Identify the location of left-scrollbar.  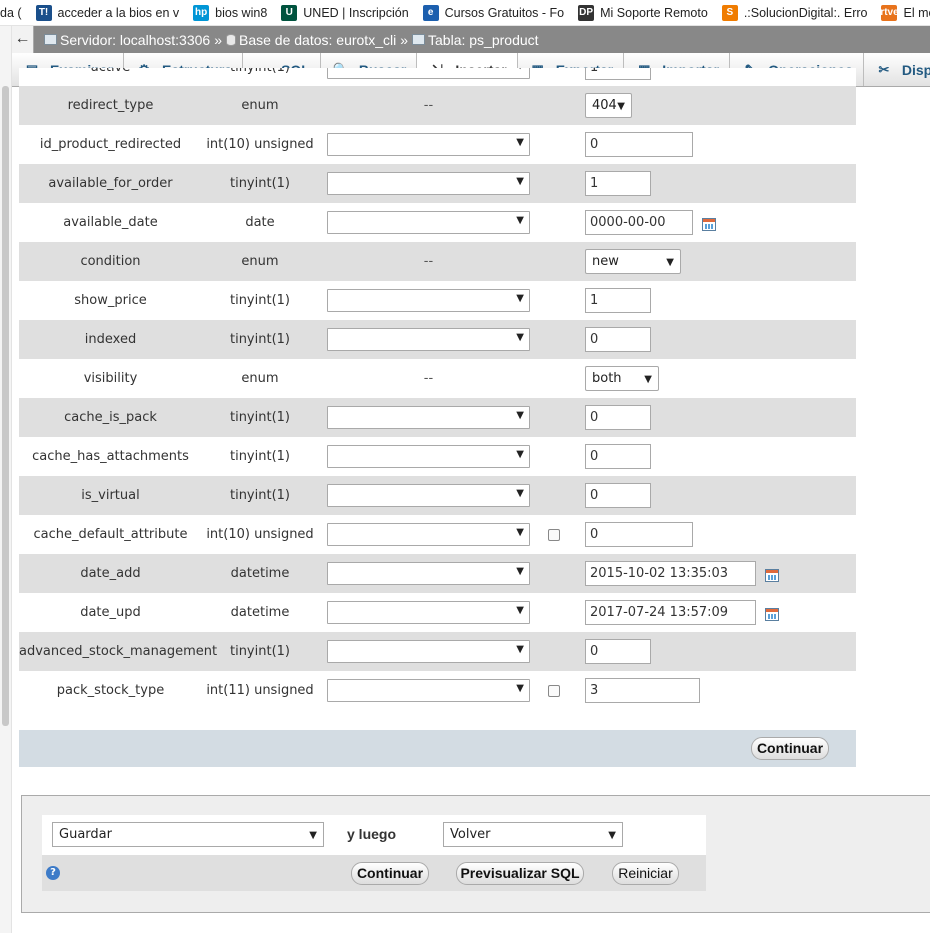
(6, 479).